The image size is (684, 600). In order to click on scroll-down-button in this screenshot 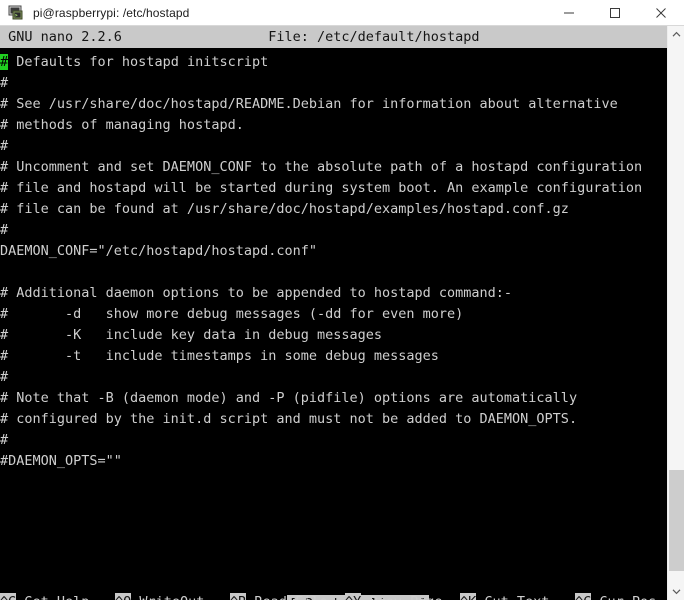, I will do `click(676, 591)`.